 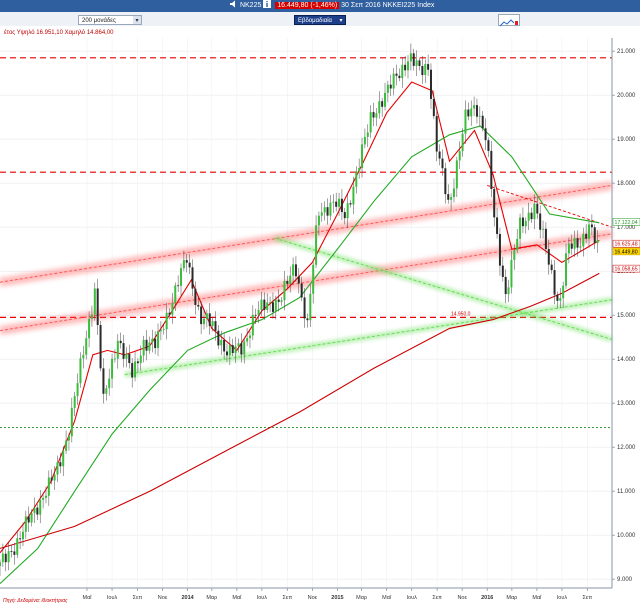 I want to click on y-tick-label: 17.000, so click(x=626, y=228).